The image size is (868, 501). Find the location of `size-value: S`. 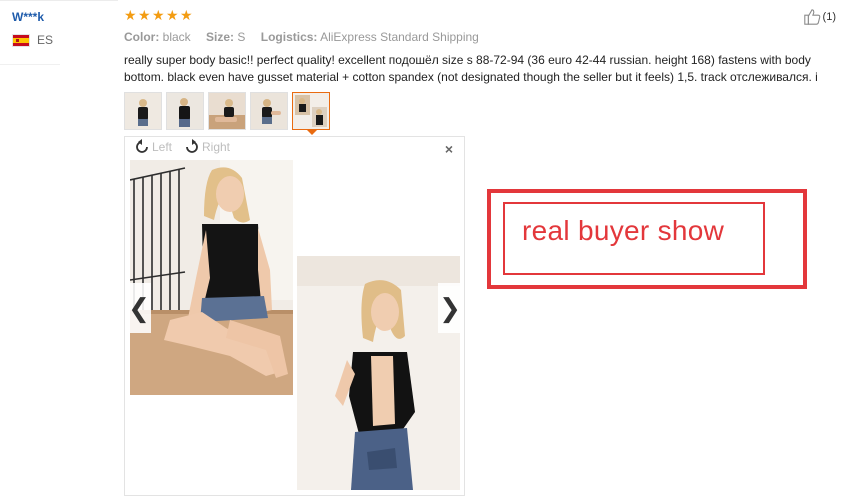

size-value: S is located at coordinates (241, 37).